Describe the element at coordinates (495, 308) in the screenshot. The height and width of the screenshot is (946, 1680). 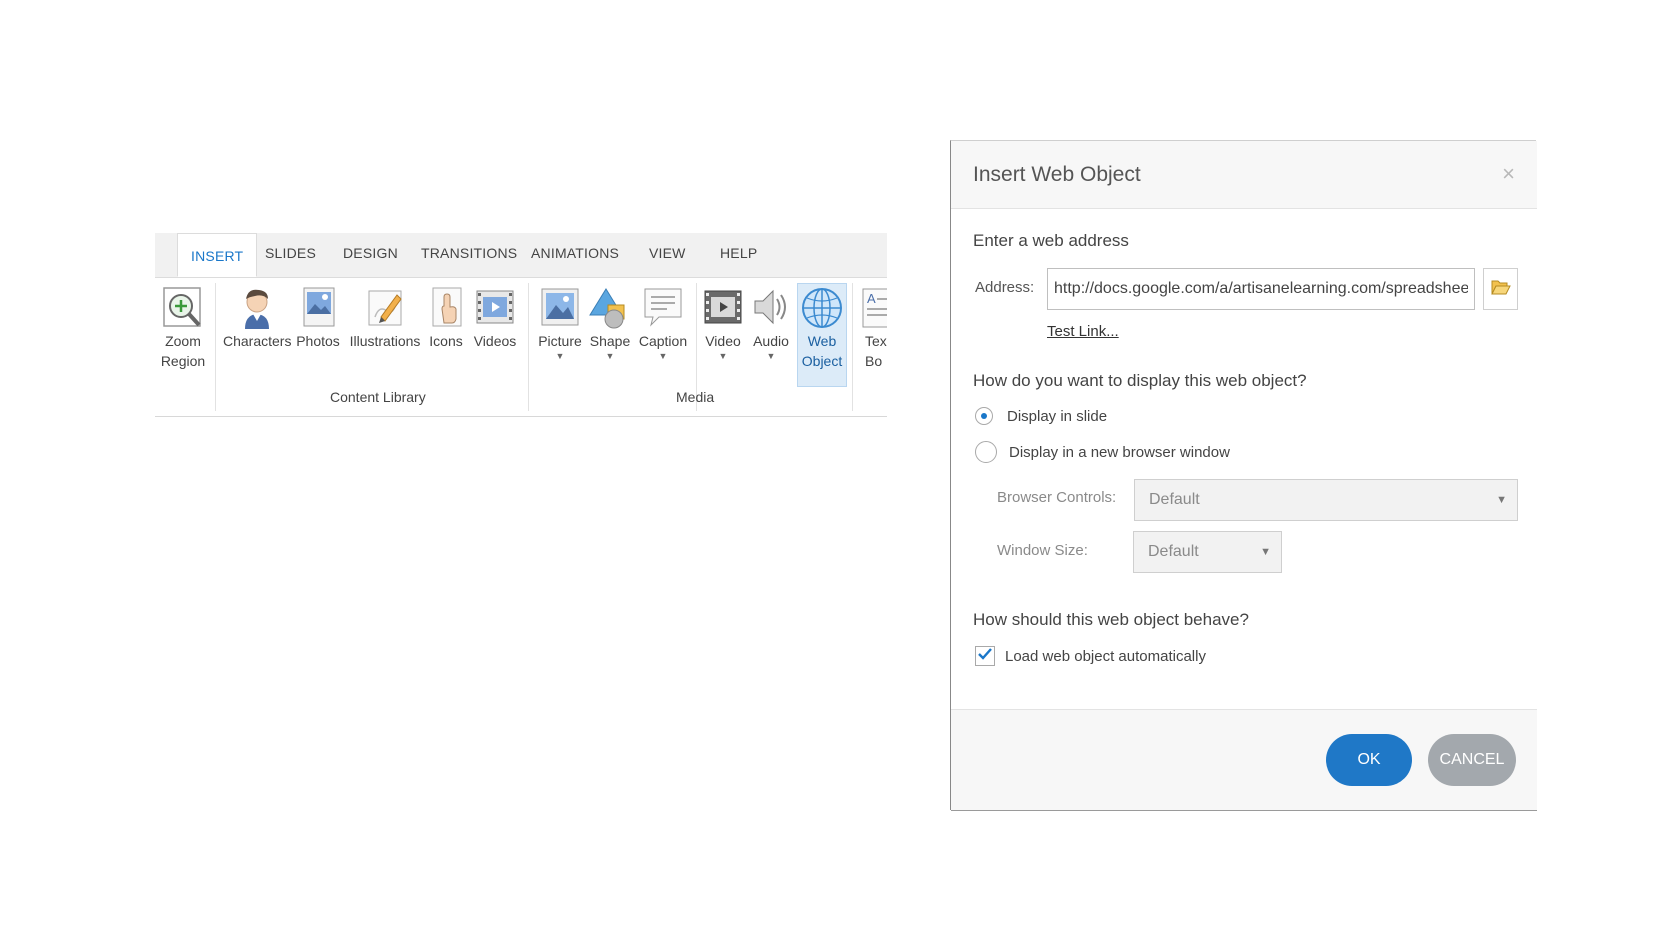
I see `film-icon` at that location.